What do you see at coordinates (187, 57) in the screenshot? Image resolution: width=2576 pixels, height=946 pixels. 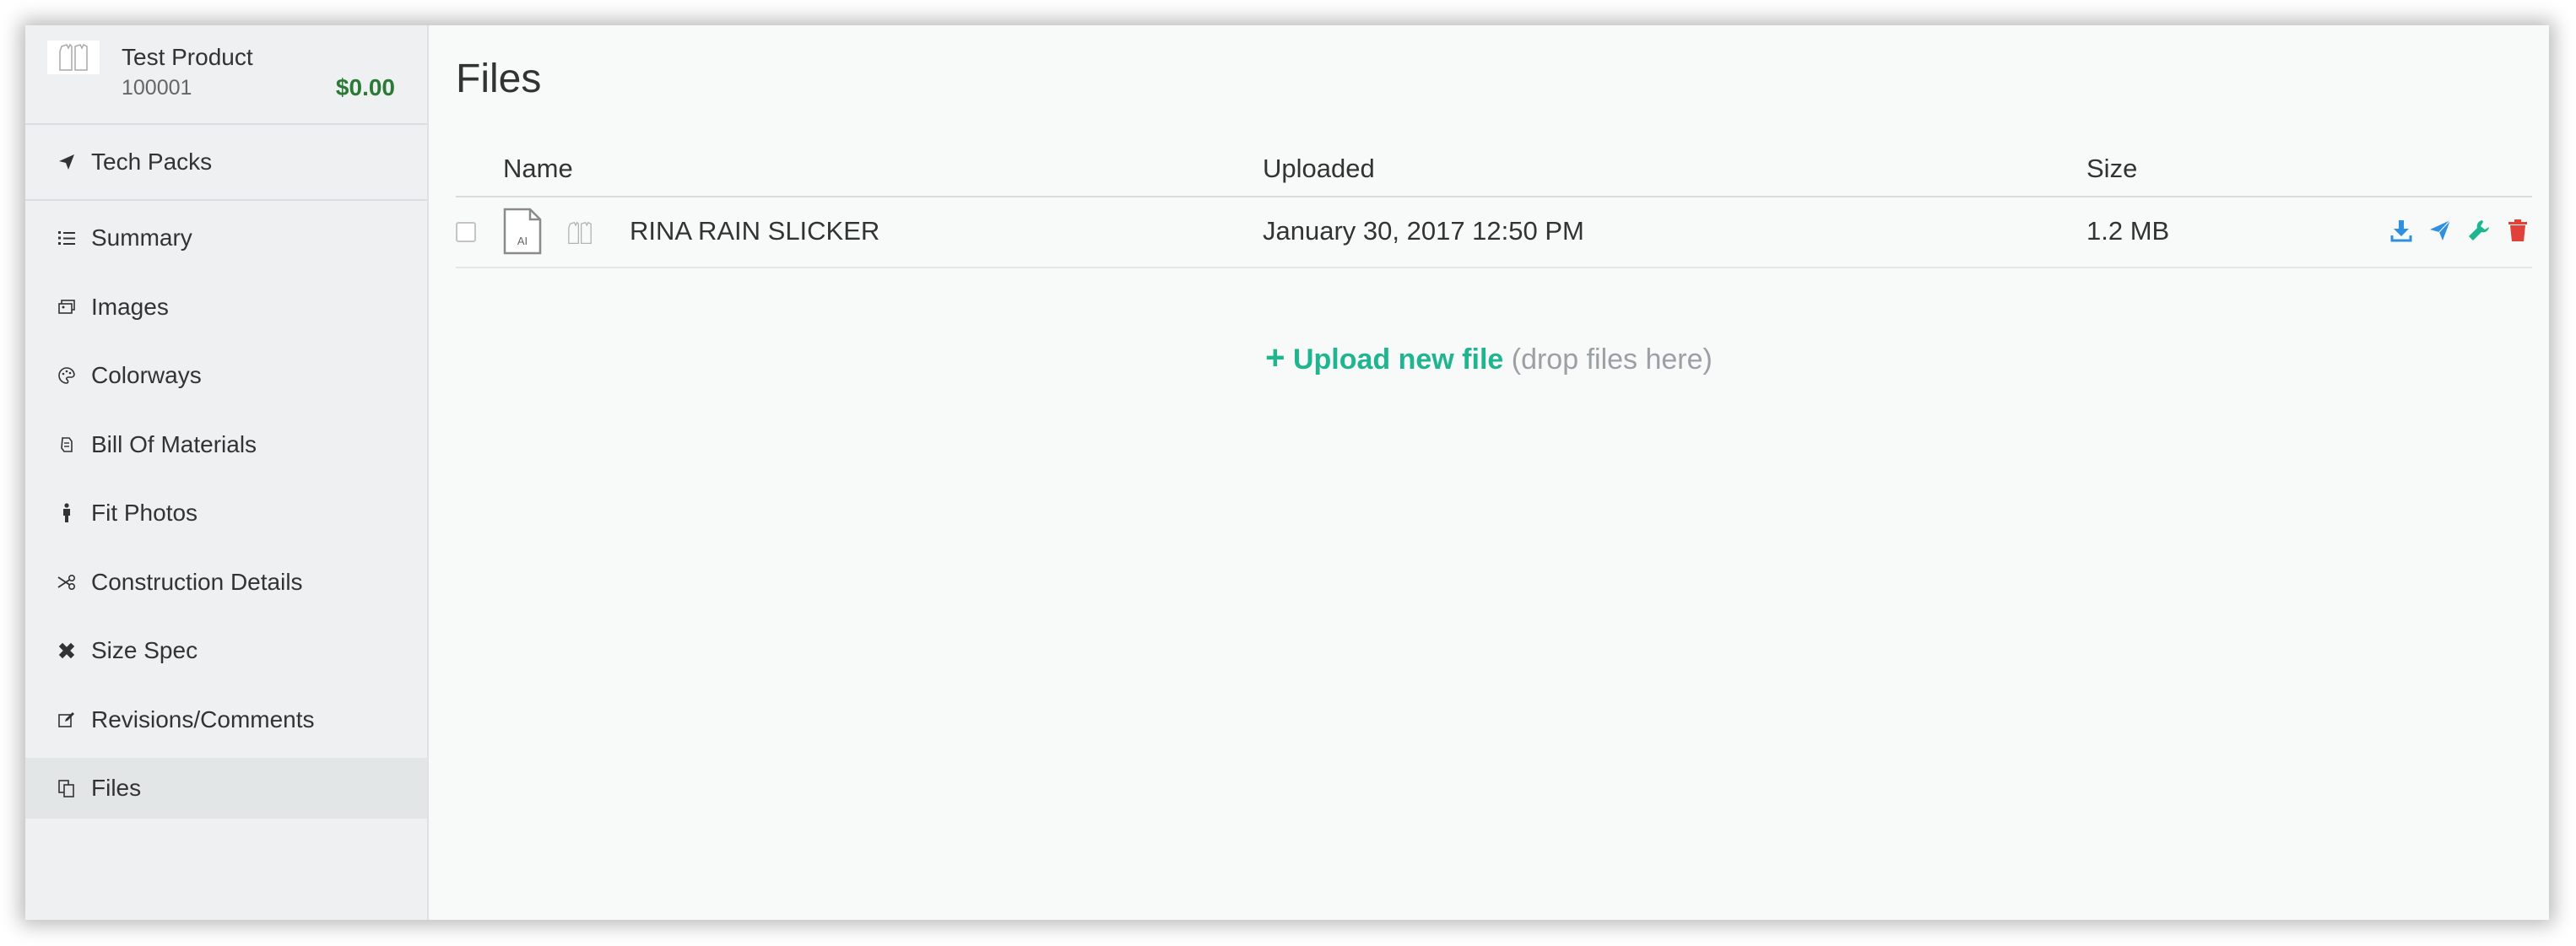 I see `product-name: Test Product` at bounding box center [187, 57].